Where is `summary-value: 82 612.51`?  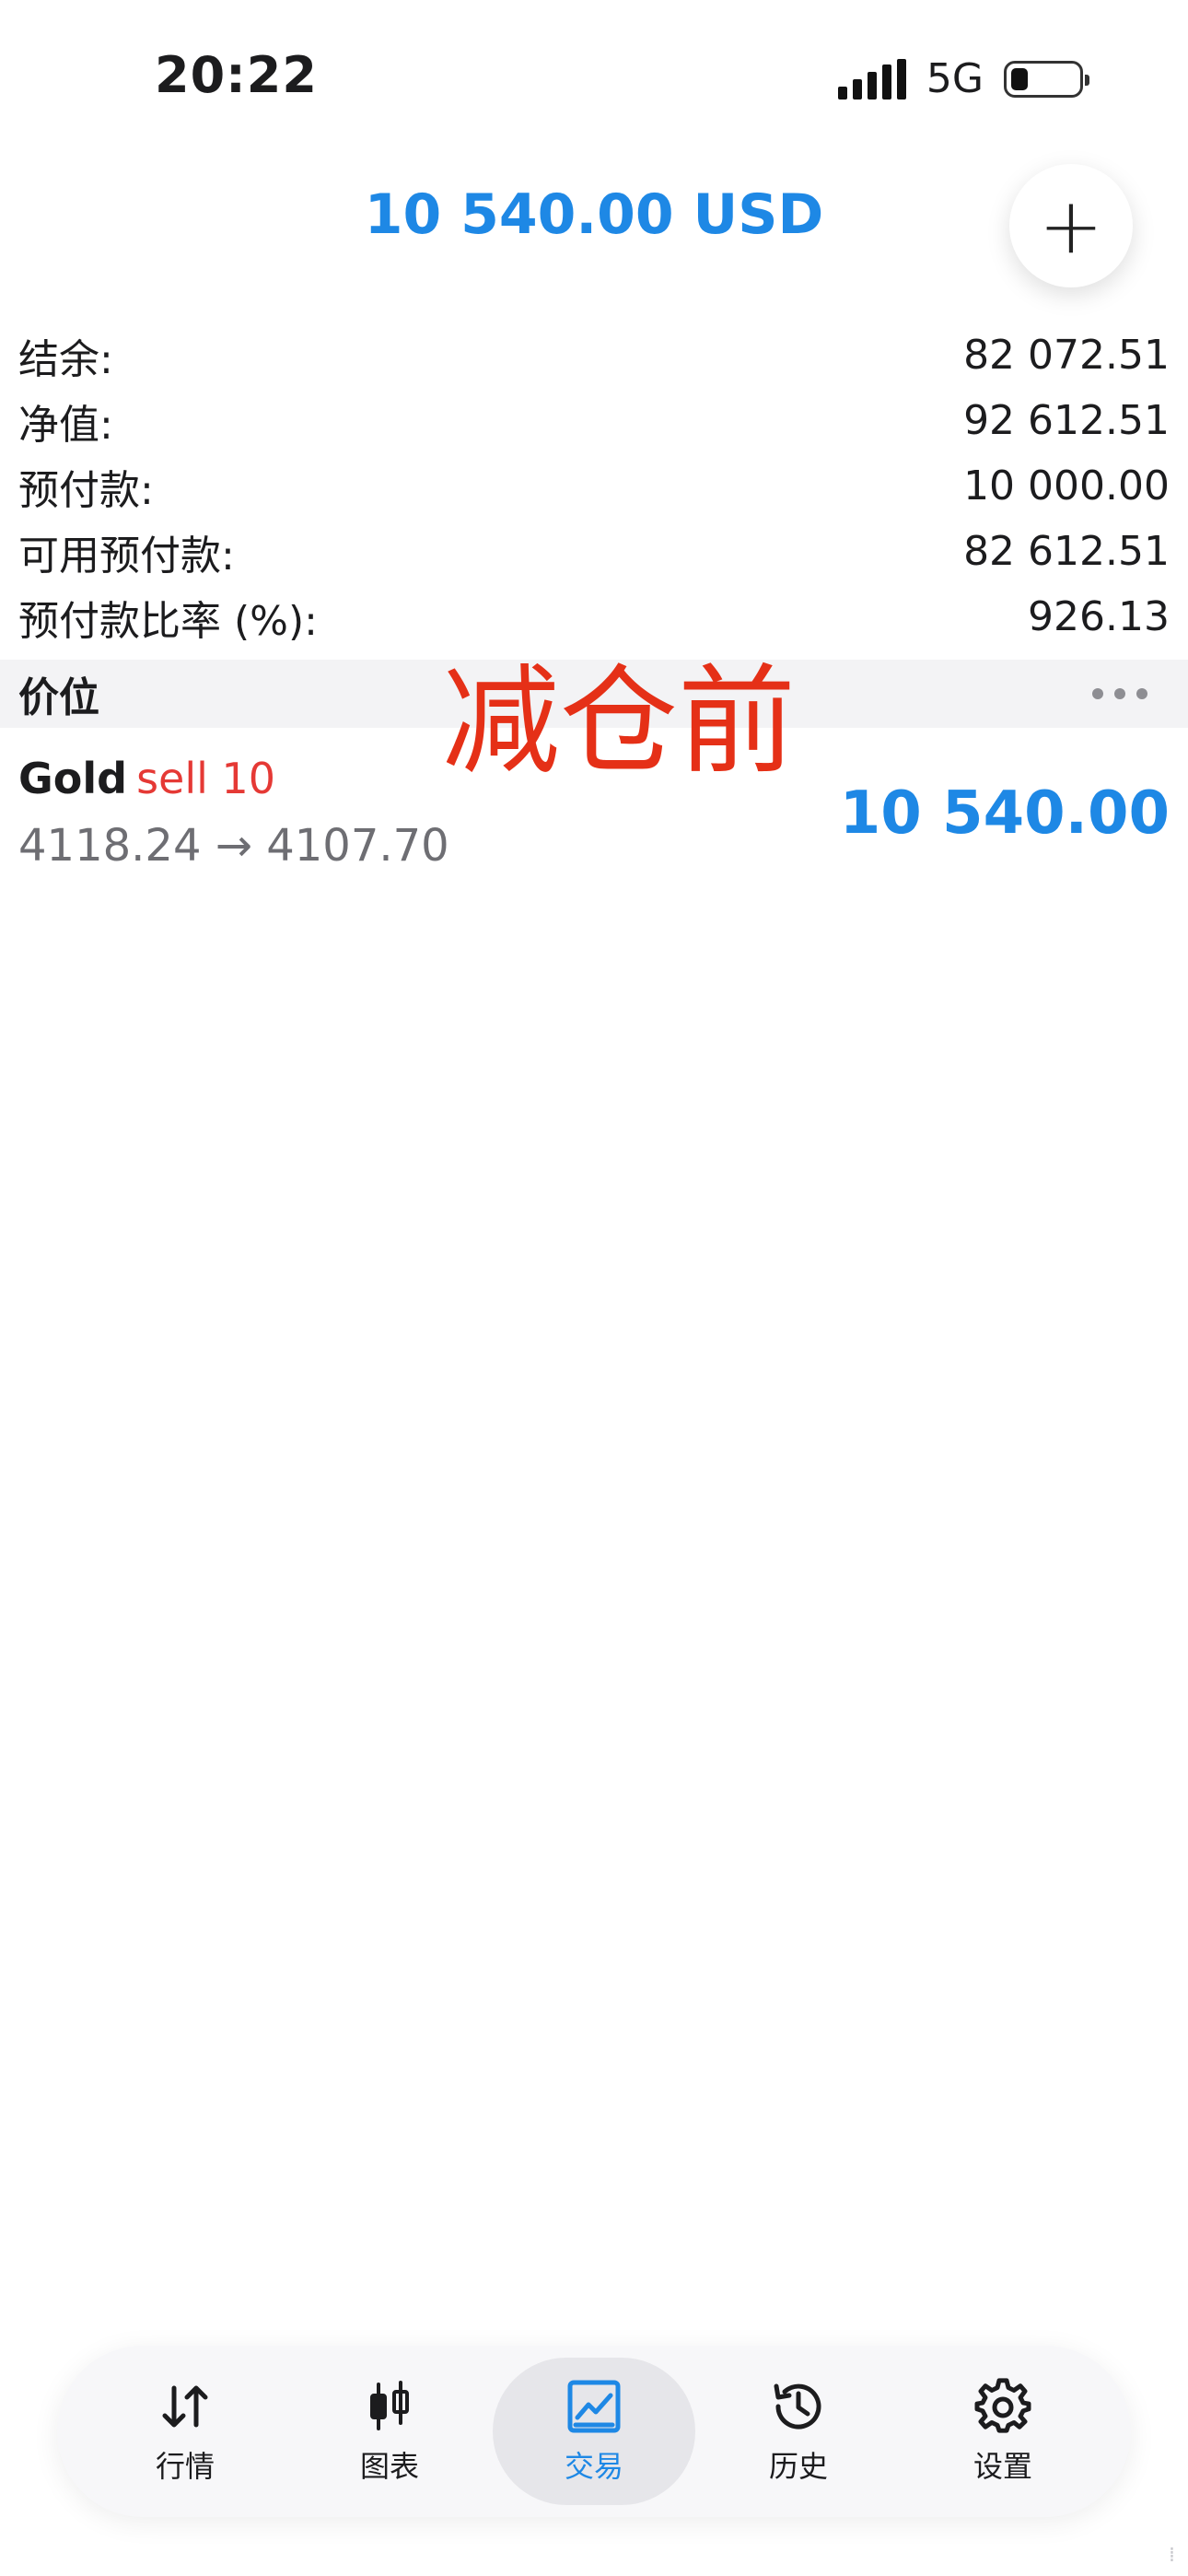
summary-value: 82 612.51 is located at coordinates (1066, 551).